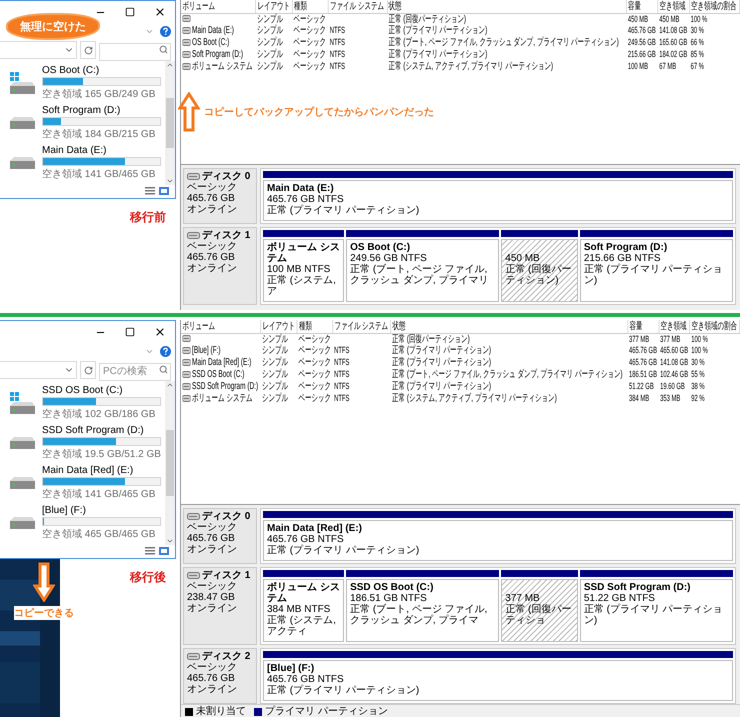 This screenshot has width=740, height=717. Describe the element at coordinates (442, 362) in the screenshot. I see `table-cell: 正常 (プライマリ パーティション)` at that location.